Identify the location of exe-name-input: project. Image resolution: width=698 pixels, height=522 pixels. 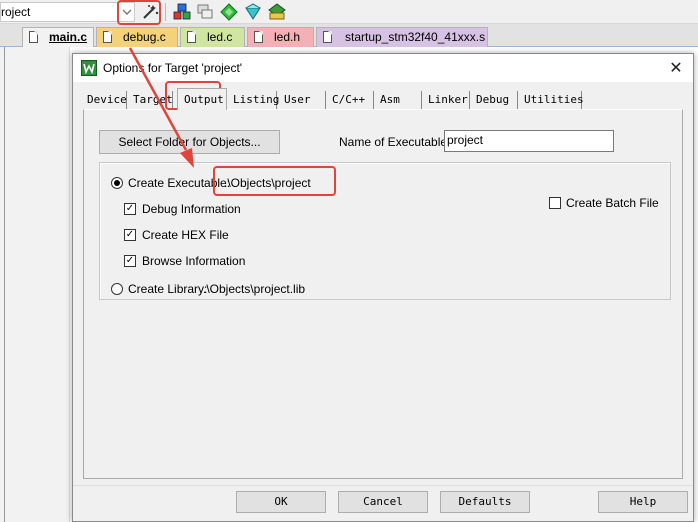
(529, 141).